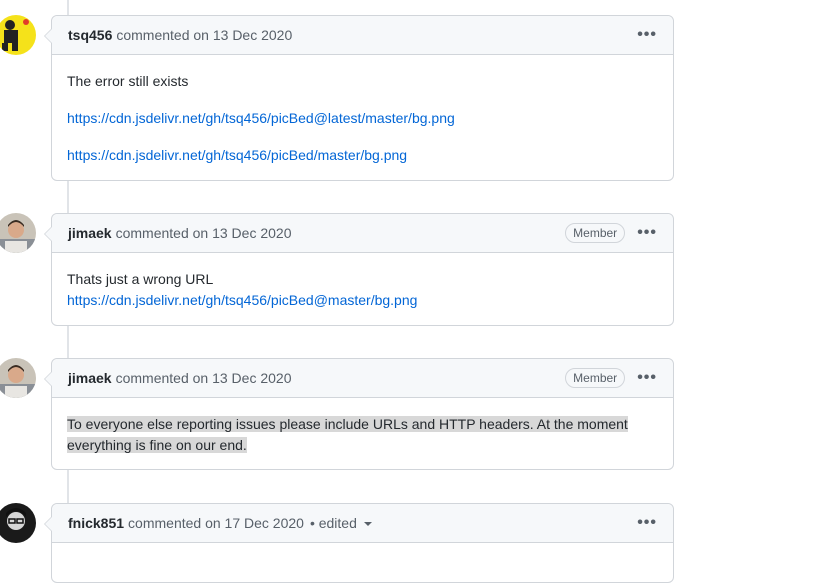  Describe the element at coordinates (128, 81) in the screenshot. I see `comment-text: The error still exists` at that location.